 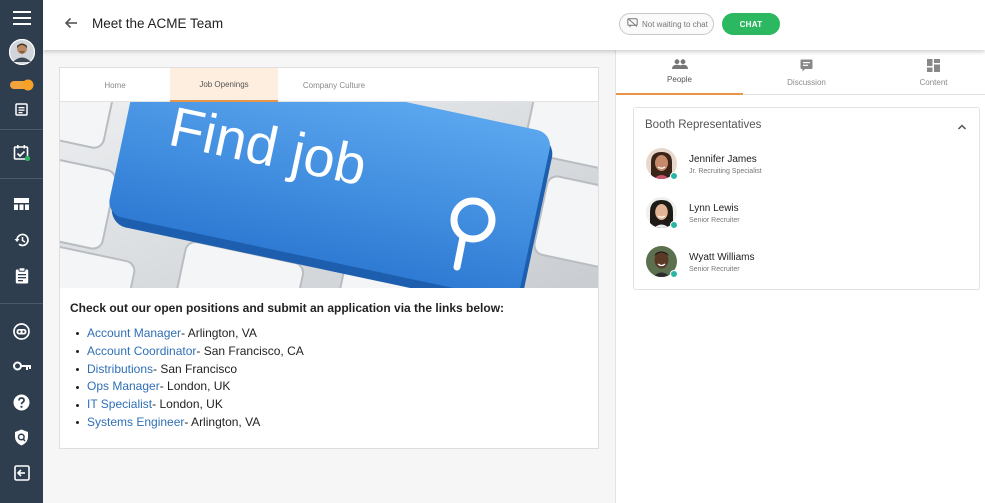 I want to click on section-title: Booth Representatives, so click(x=703, y=125).